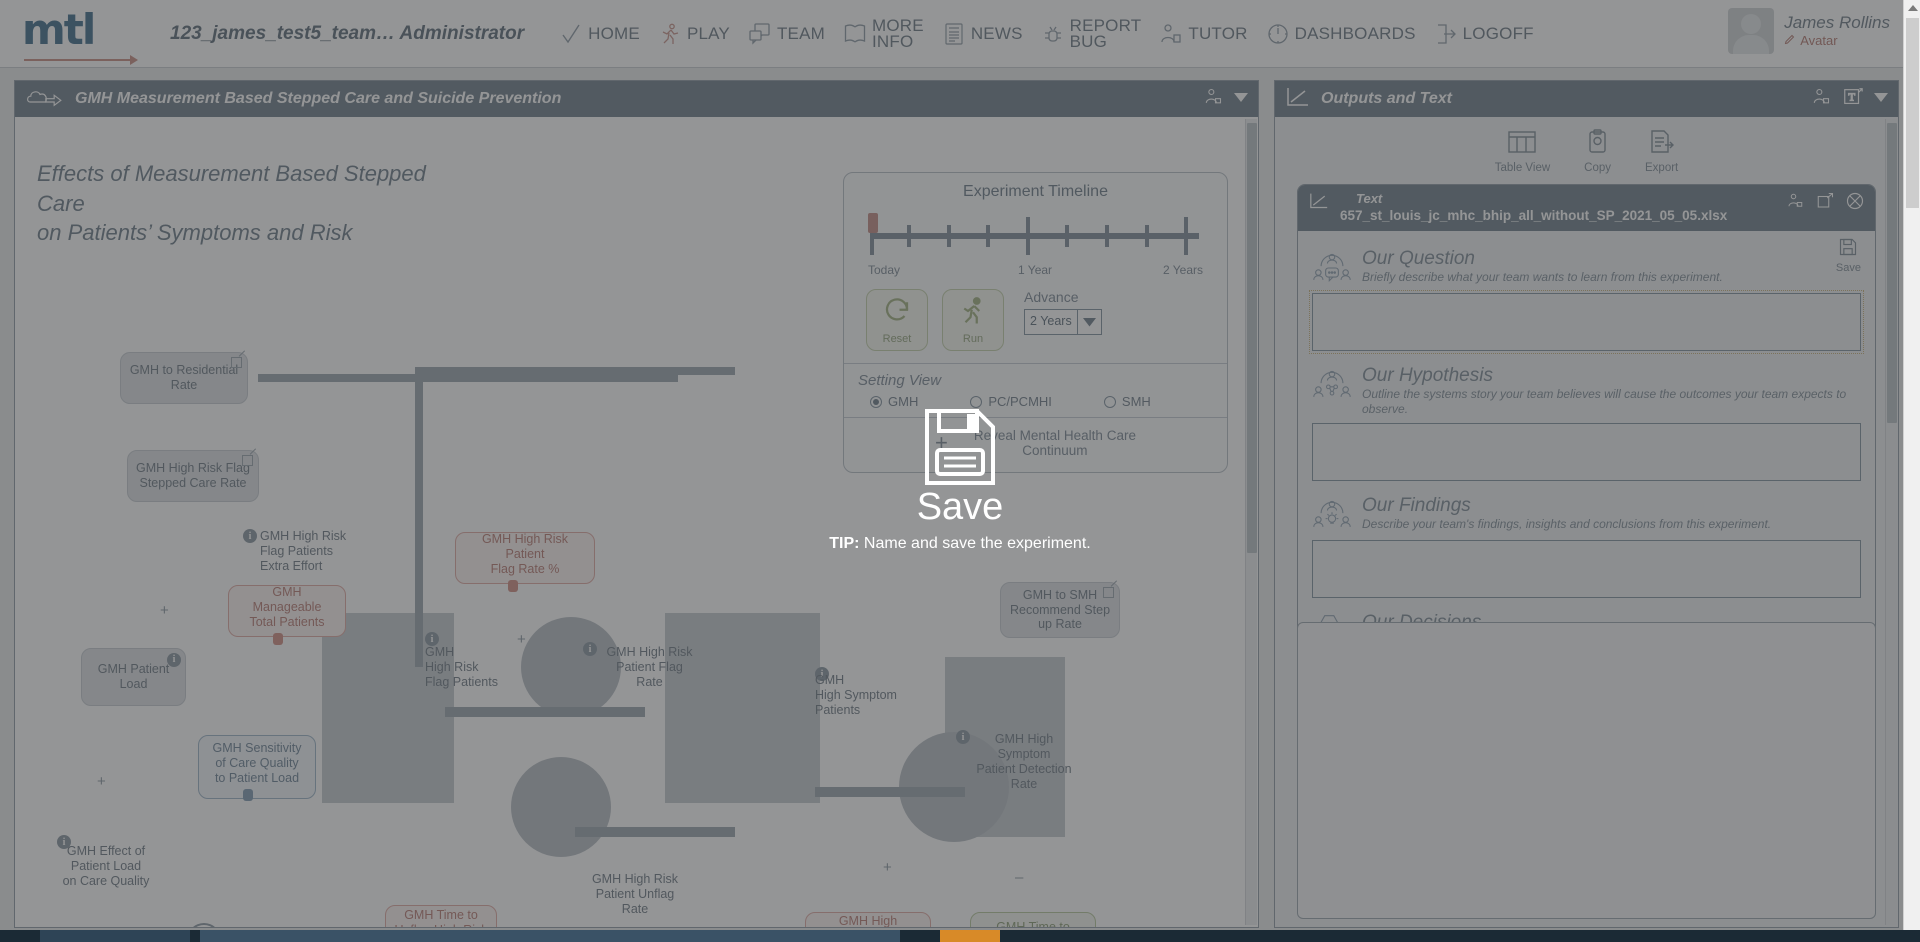 Image resolution: width=1920 pixels, height=942 pixels. I want to click on avatar, so click(1751, 31).